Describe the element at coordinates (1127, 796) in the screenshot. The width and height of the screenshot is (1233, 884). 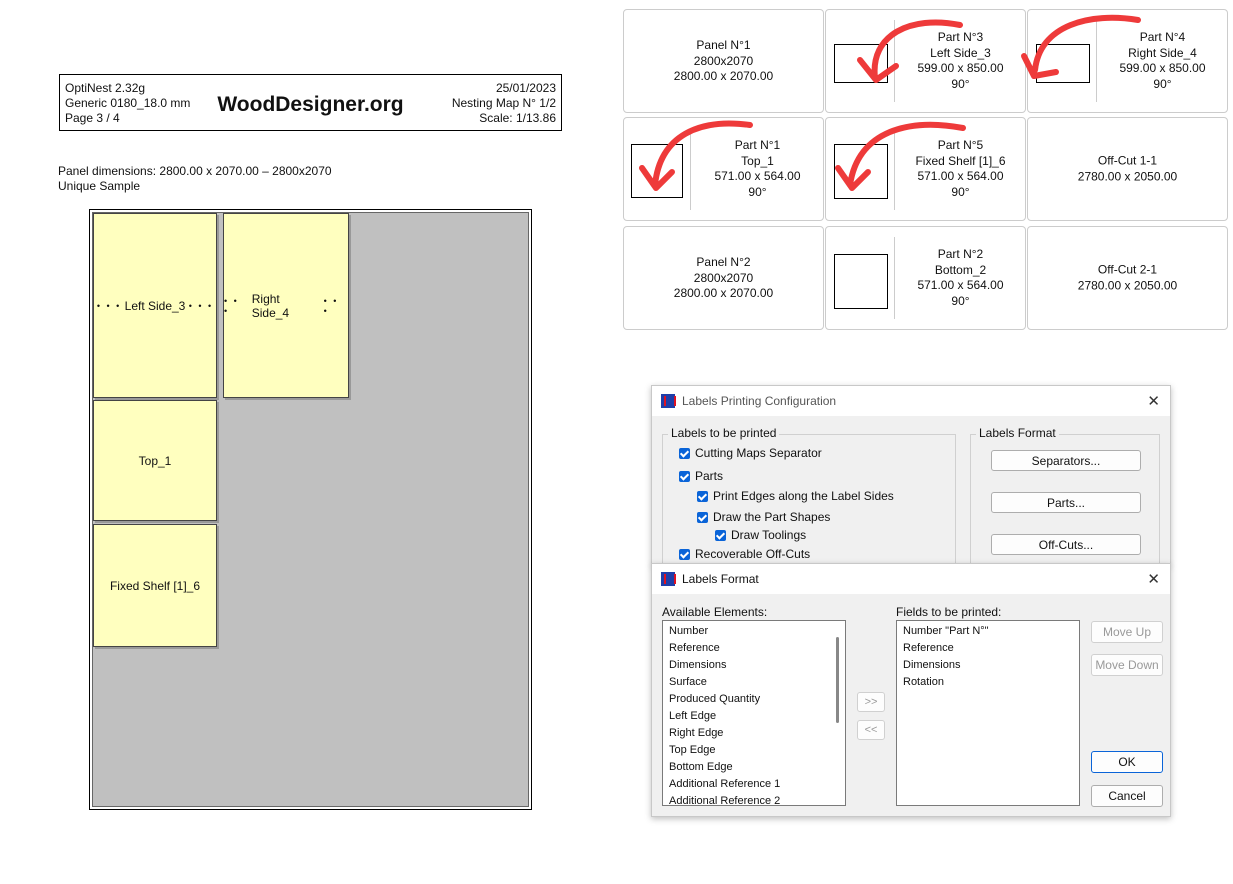
I see `cancel-button: Cancel` at that location.